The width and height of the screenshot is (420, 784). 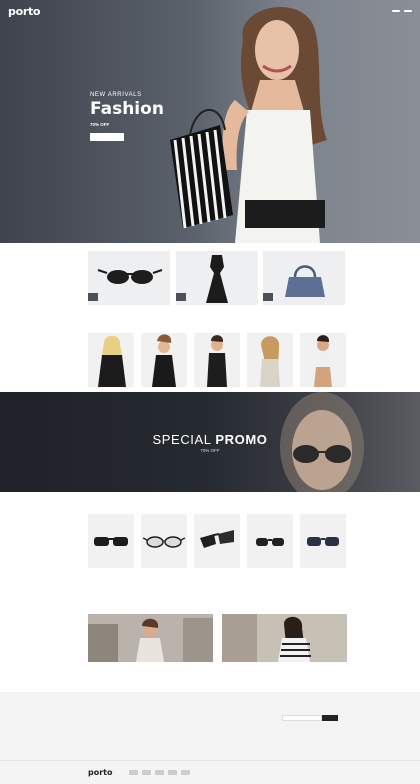 I want to click on category-banner-handbag, so click(x=304, y=278).